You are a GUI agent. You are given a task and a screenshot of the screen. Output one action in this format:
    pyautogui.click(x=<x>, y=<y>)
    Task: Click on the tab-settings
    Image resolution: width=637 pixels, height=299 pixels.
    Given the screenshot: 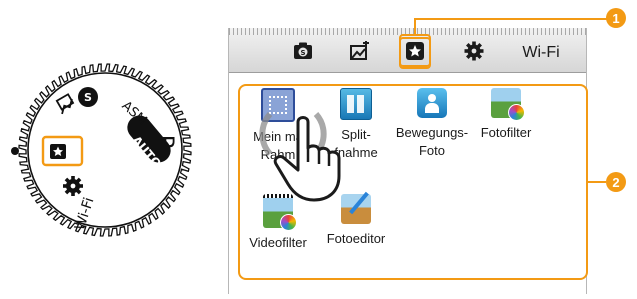 What is the action you would take?
    pyautogui.click(x=474, y=53)
    